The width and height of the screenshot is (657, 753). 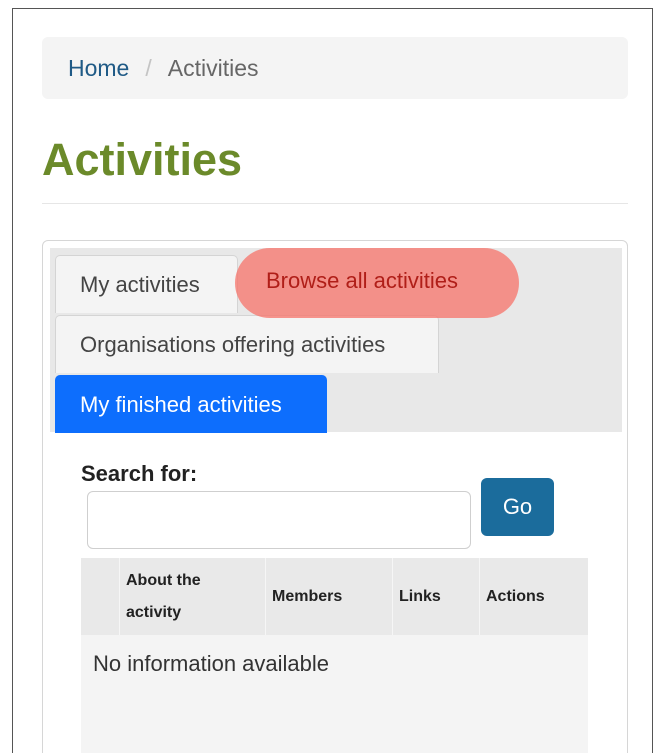 I want to click on breadcrumb: Home / Activities, so click(x=335, y=68).